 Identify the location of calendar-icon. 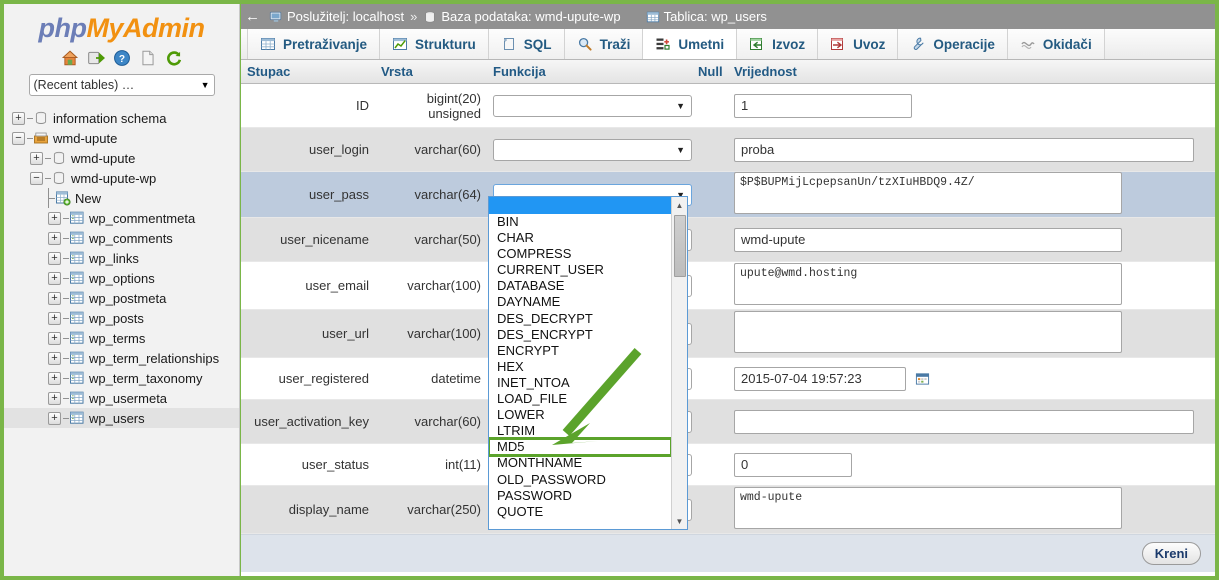
(922, 378).